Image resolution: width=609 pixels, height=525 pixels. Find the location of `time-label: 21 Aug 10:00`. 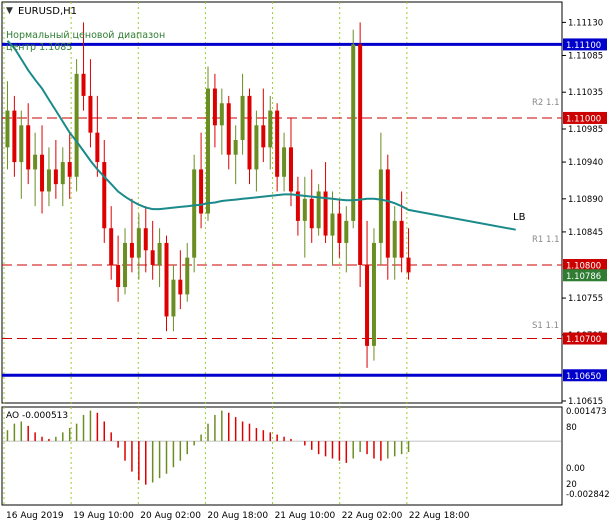

time-label: 21 Aug 10:00 is located at coordinates (305, 516).